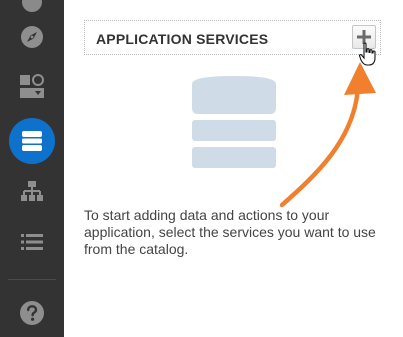 Image resolution: width=403 pixels, height=337 pixels. I want to click on layout-components-icon, so click(32, 86).